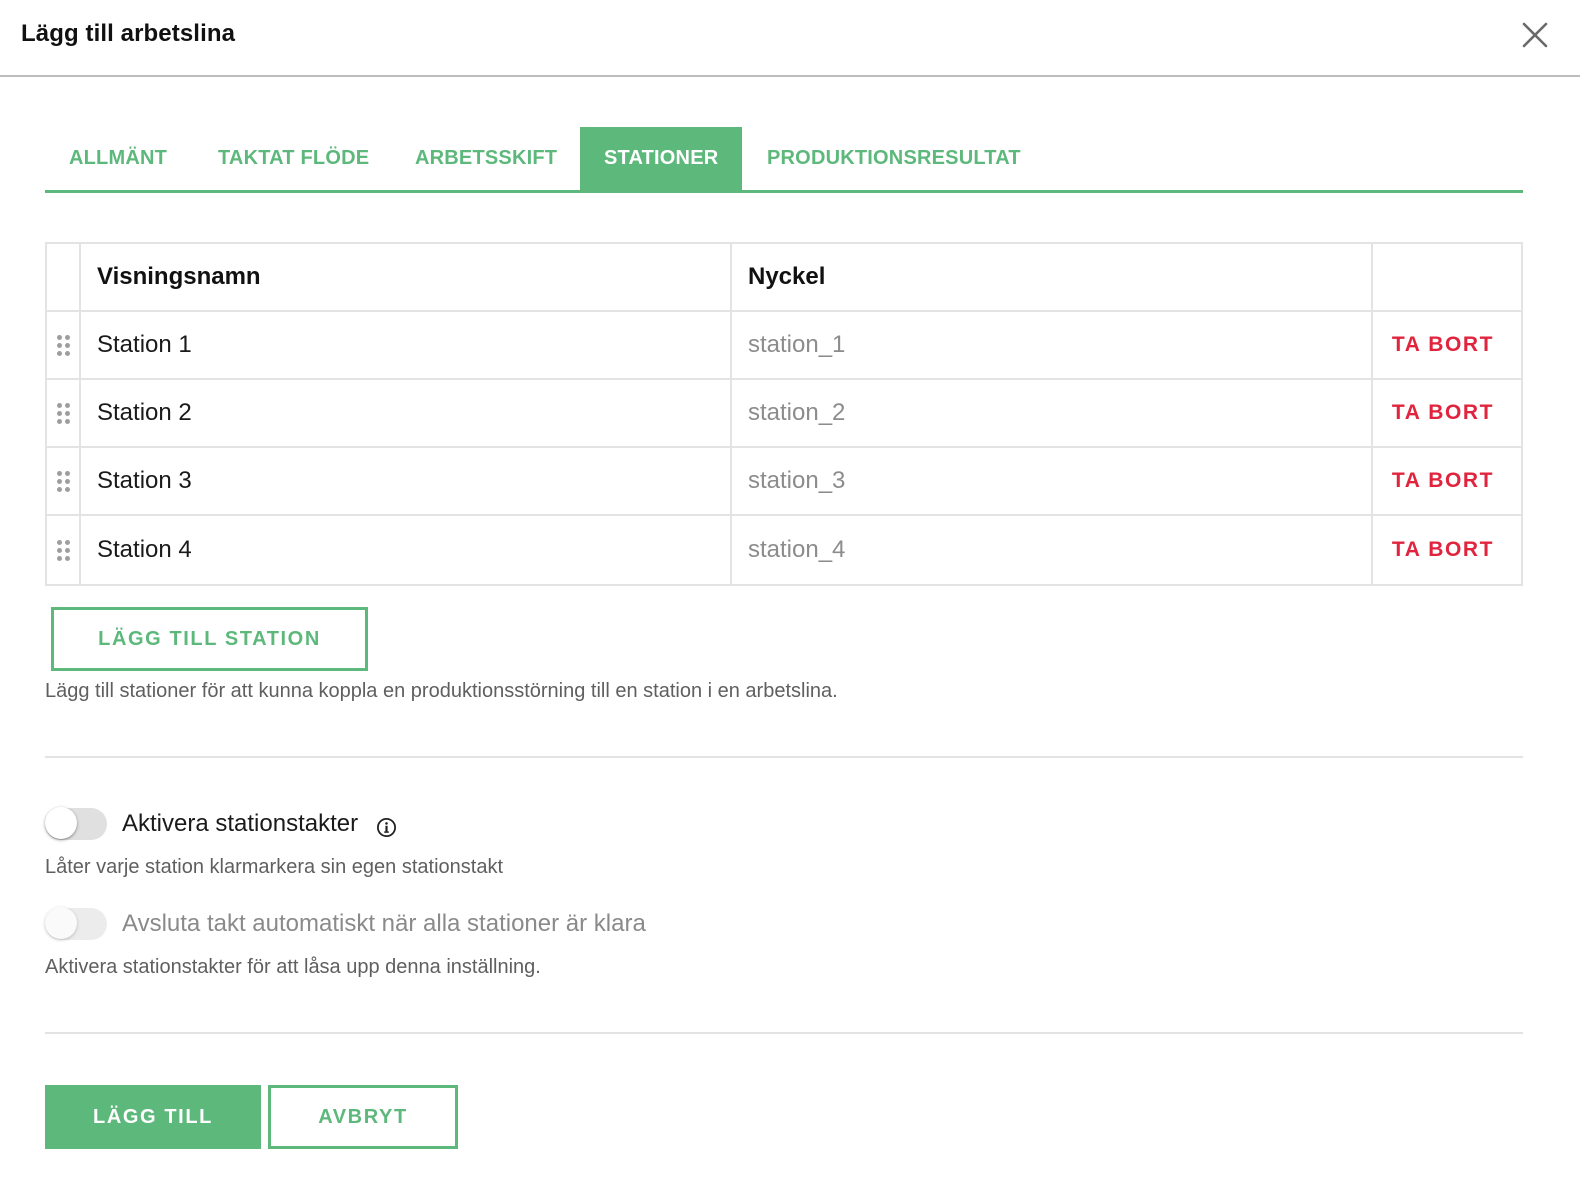 The height and width of the screenshot is (1202, 1580). I want to click on table-header-row: Visningsnamn Nyckel, so click(784, 278).